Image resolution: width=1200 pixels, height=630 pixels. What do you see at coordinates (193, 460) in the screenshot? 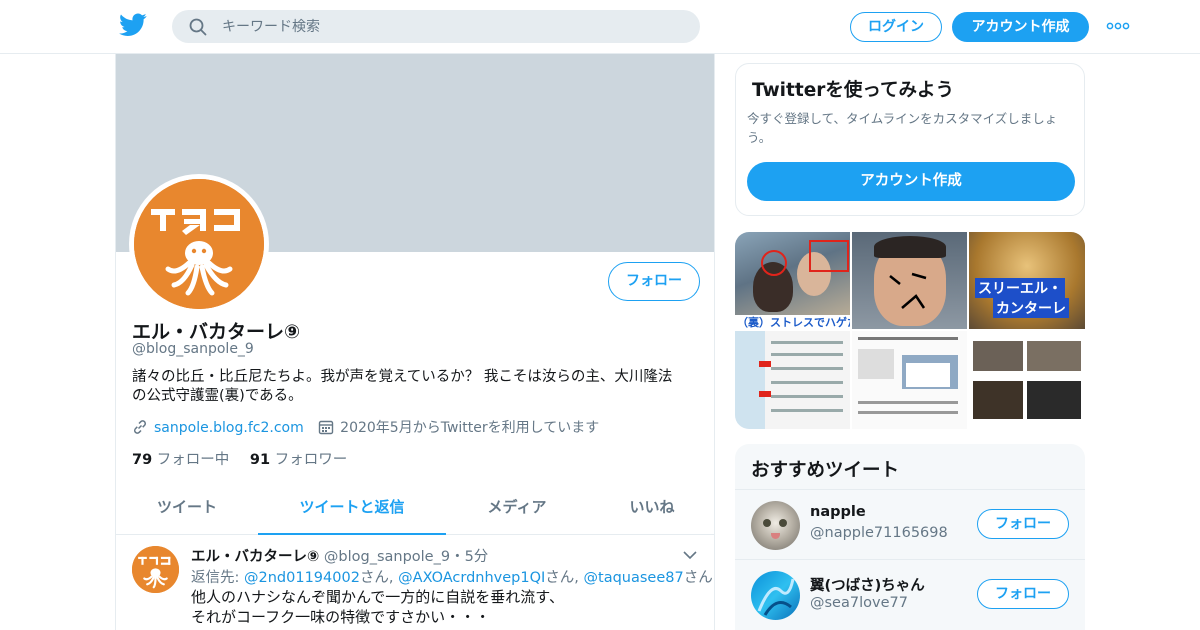
I see `following-label: フォロー中` at bounding box center [193, 460].